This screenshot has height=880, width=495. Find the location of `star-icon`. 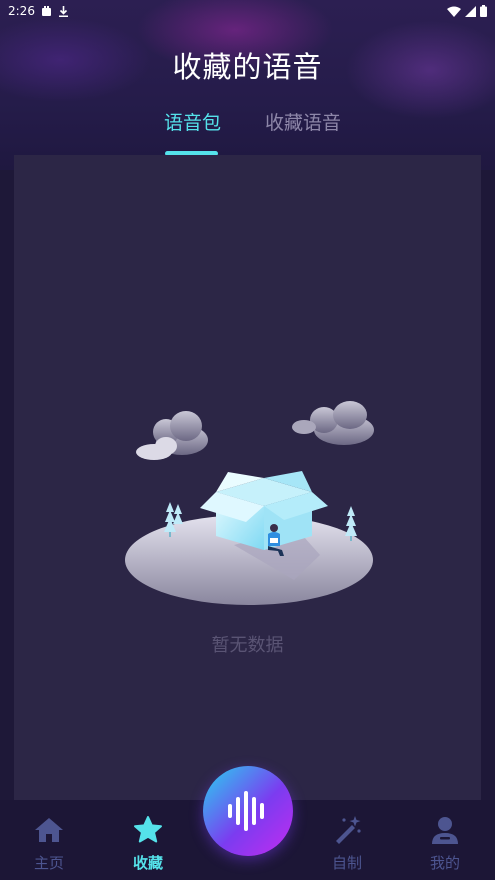

star-icon is located at coordinates (148, 829).